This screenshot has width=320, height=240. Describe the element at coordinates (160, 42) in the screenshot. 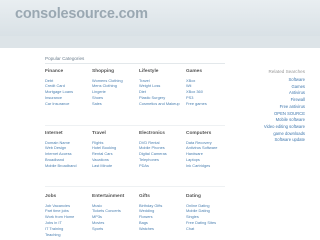

I see `nav-band` at that location.